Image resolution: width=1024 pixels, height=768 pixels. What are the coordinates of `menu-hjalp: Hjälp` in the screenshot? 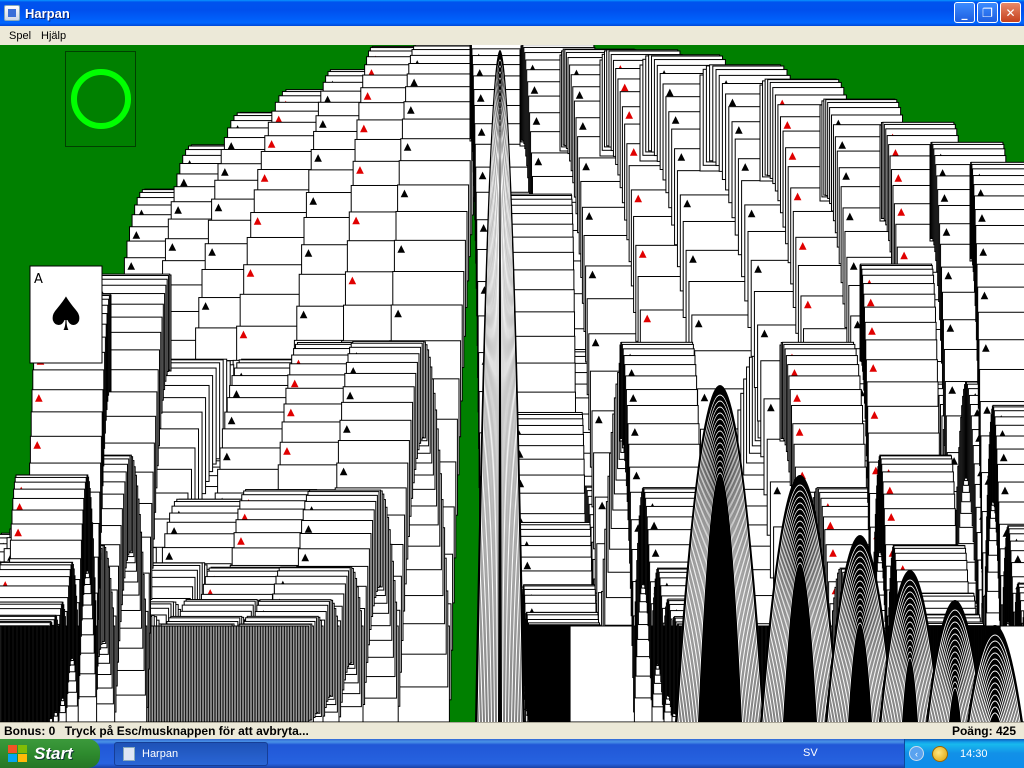 It's located at (53, 36).